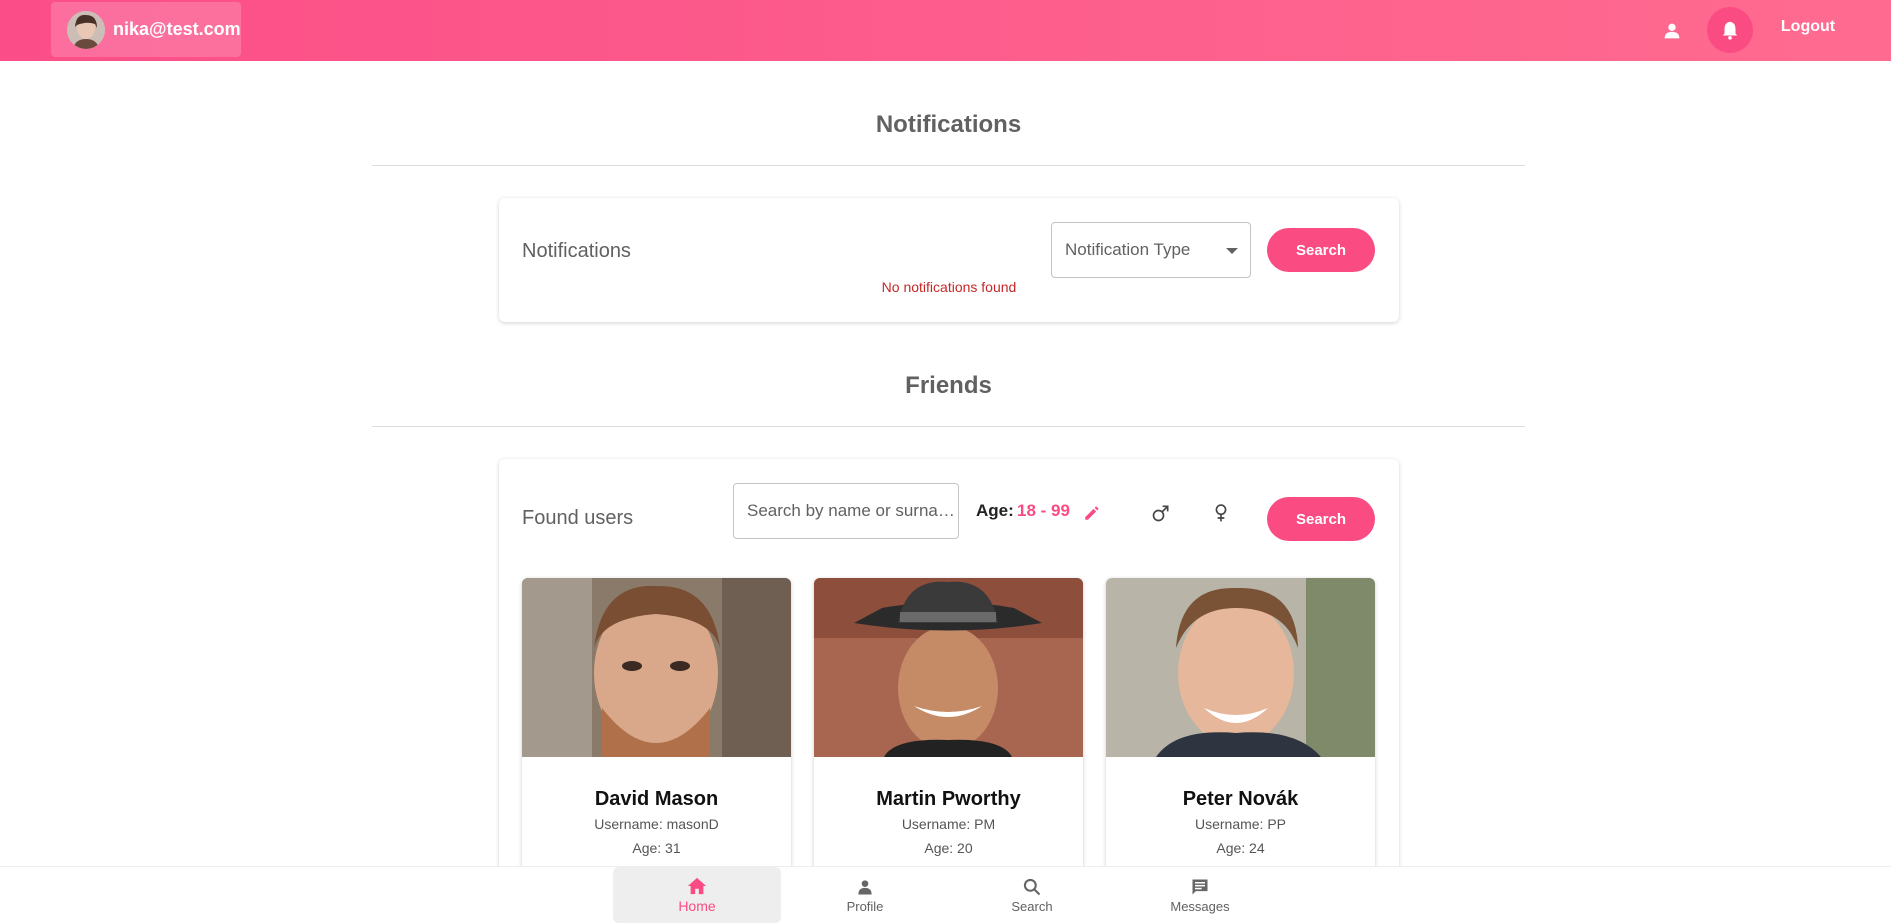  Describe the element at coordinates (948, 799) in the screenshot. I see `user-name: Martin Pworthy` at that location.